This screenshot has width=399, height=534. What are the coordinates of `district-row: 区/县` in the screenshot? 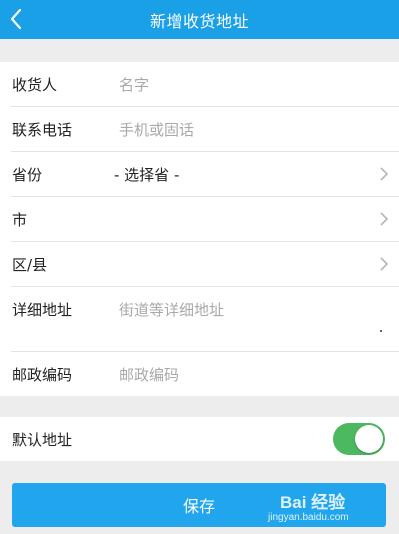 It's located at (199, 264).